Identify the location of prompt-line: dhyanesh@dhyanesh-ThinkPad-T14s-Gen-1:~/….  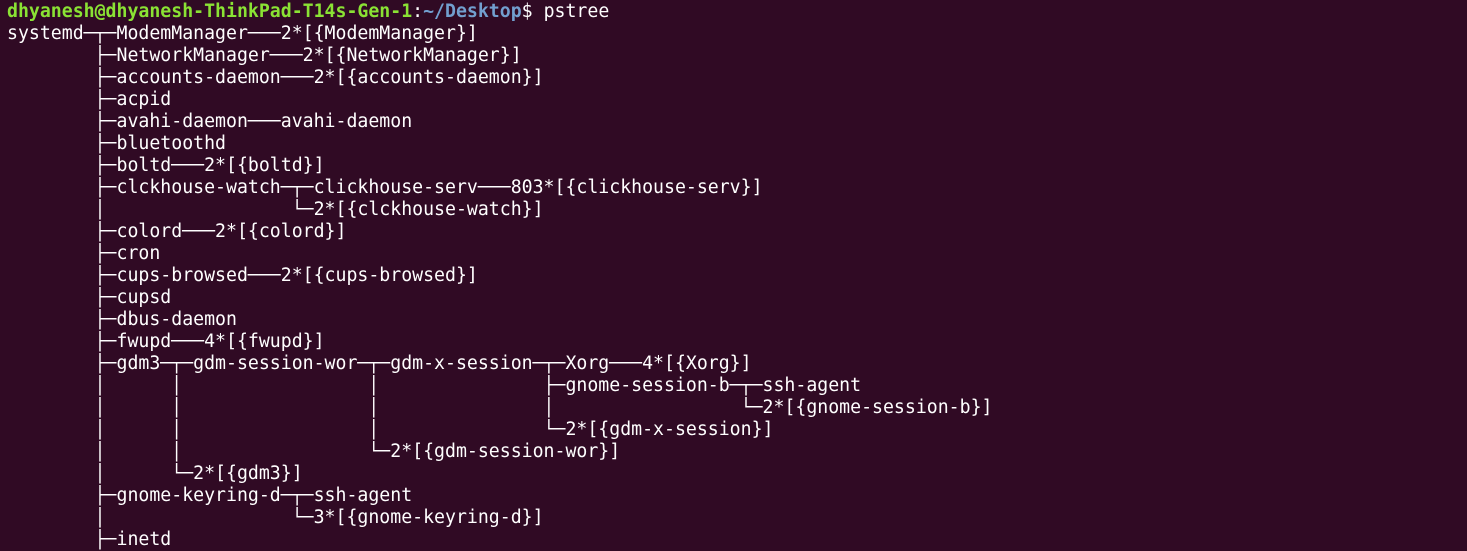
(737, 12).